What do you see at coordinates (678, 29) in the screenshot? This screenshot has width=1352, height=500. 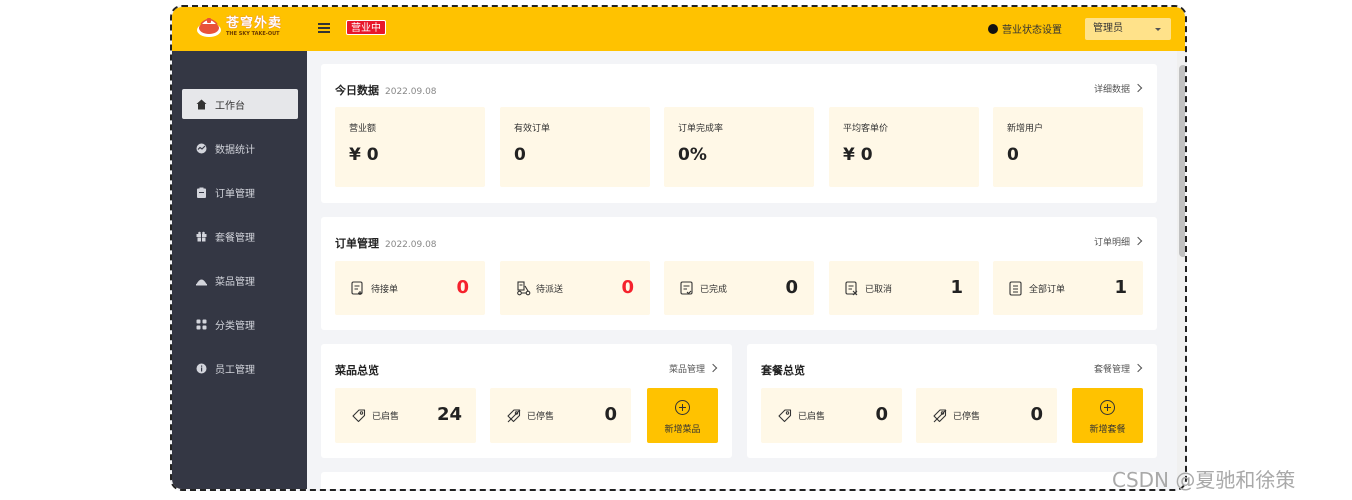 I see `top-bar: 苍穹外卖 THE SKY TAKE-OUT 营业中 营业状态设置 管理员` at bounding box center [678, 29].